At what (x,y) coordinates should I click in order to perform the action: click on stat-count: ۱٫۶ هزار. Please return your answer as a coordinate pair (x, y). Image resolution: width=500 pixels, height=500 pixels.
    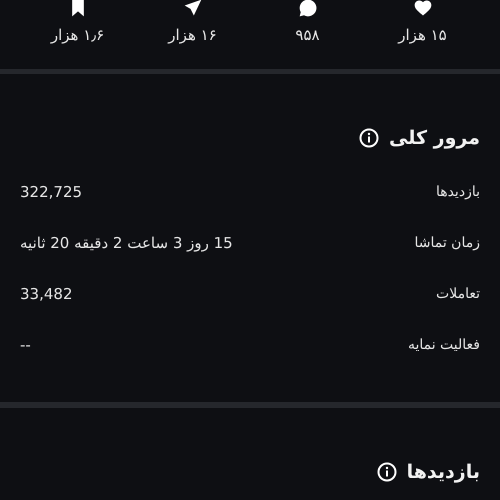
    Looking at the image, I should click on (77, 35).